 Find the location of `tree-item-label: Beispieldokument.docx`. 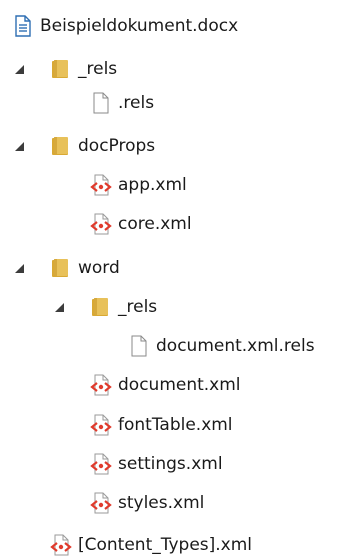

tree-item-label: Beispieldokument.docx is located at coordinates (139, 26).